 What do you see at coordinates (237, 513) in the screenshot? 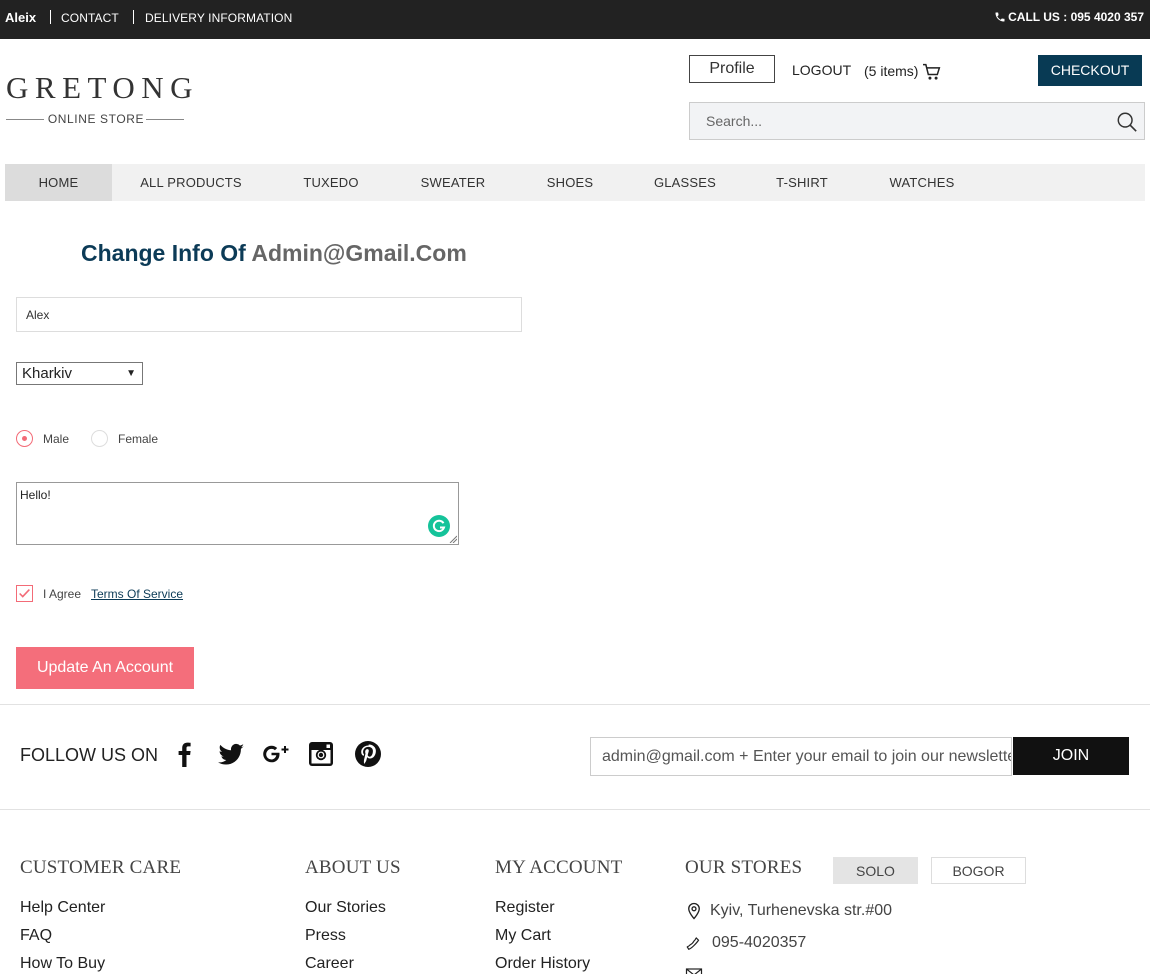
I see `message-textarea: Hello!` at bounding box center [237, 513].